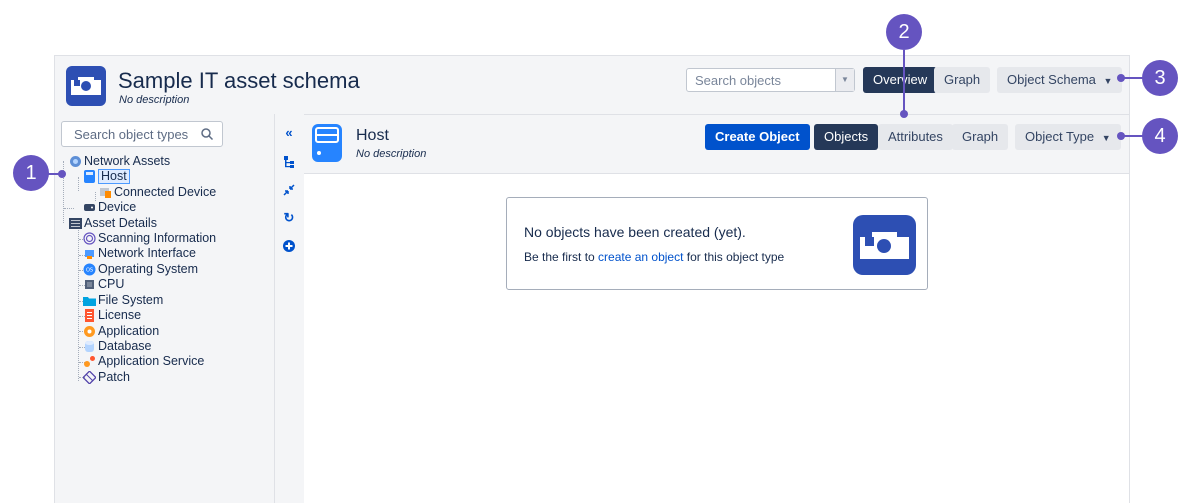 The height and width of the screenshot is (504, 1181). I want to click on search-object-types-field, so click(142, 134).